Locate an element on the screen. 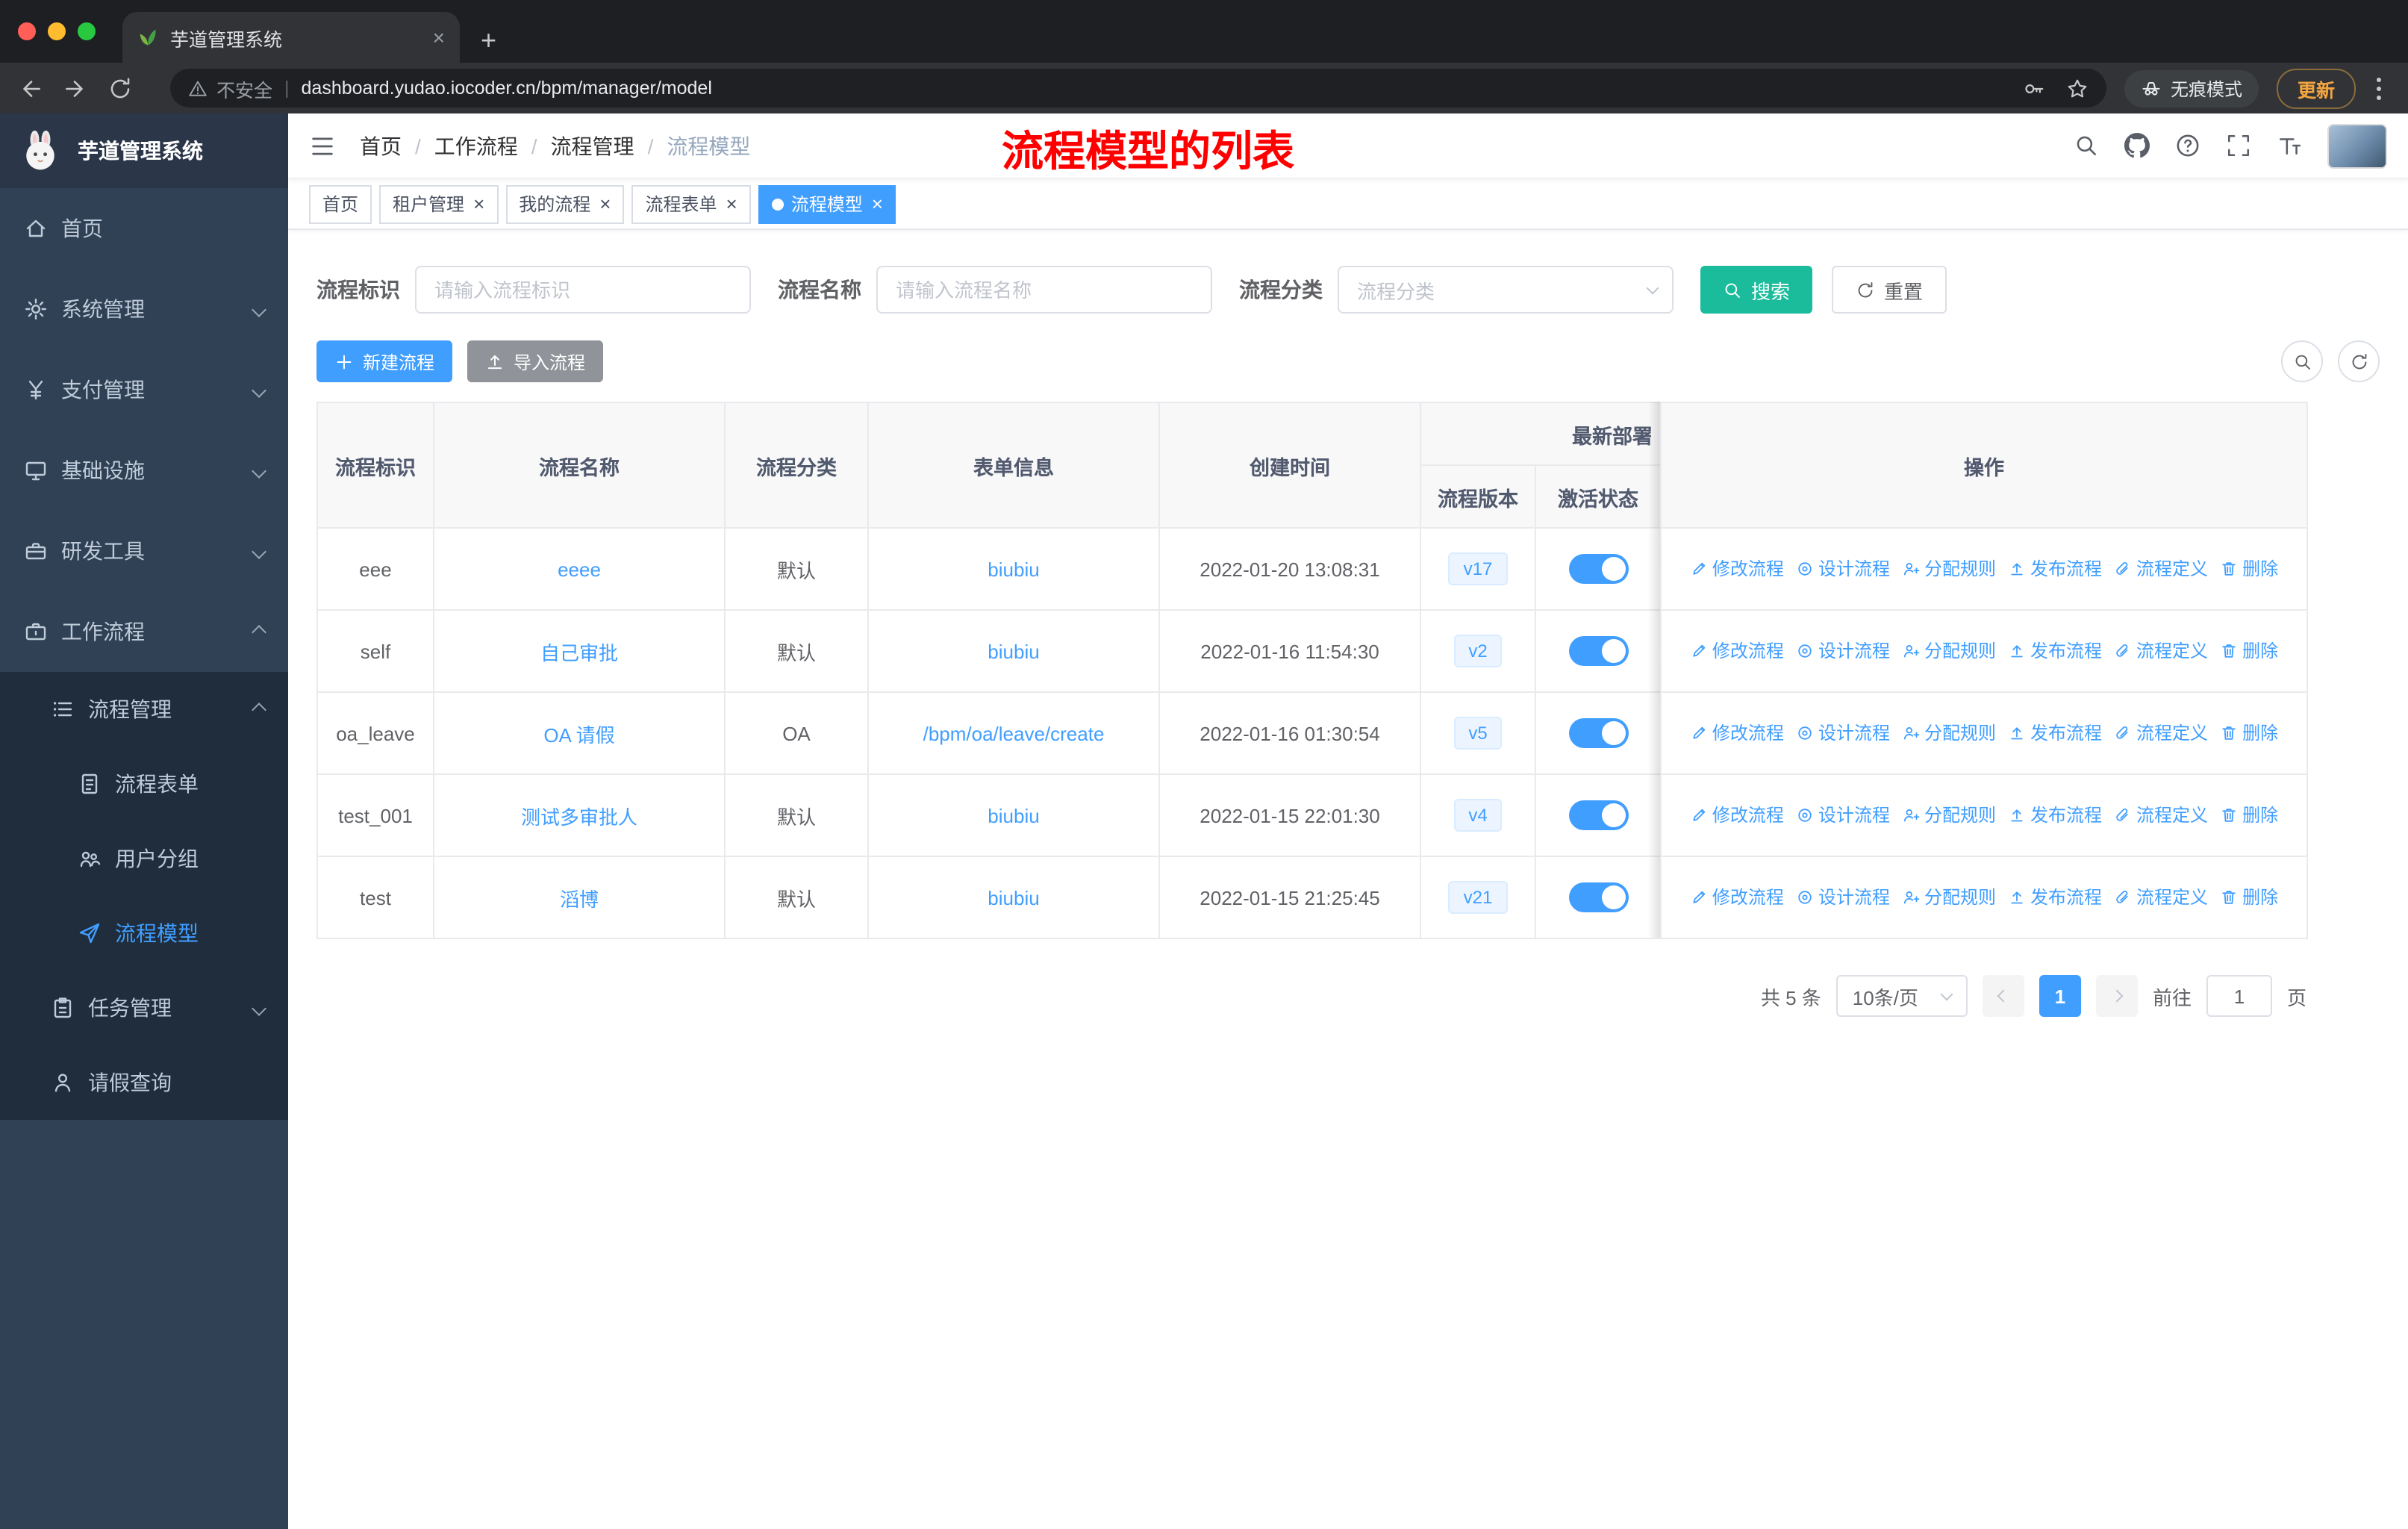  maximize-window-button is located at coordinates (87, 31).